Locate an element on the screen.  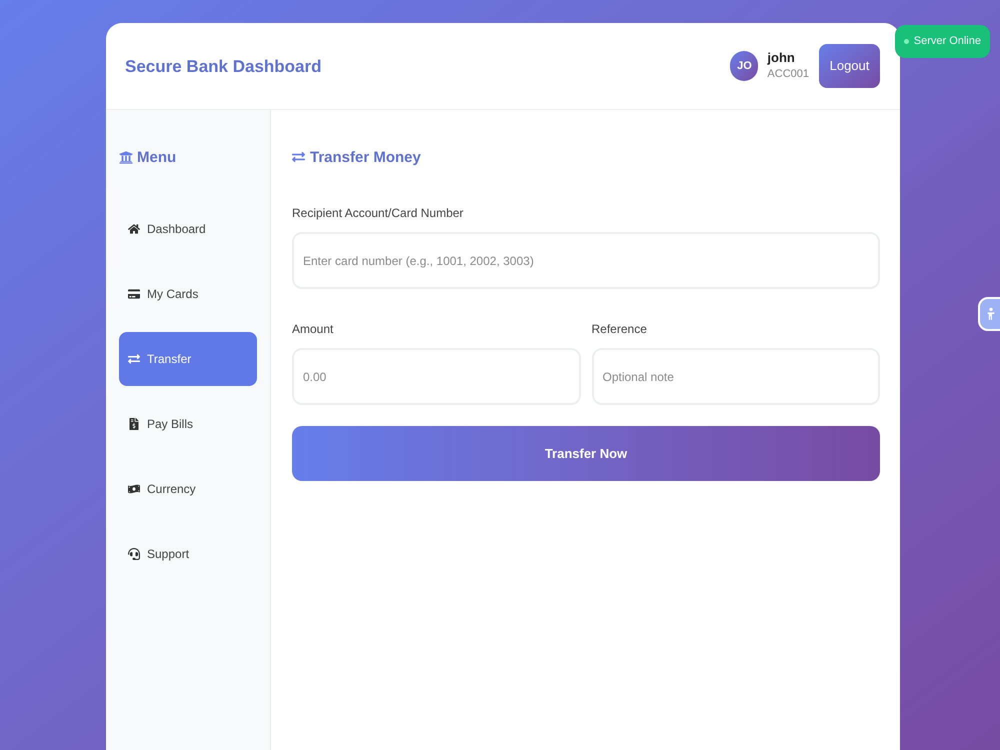
sidebar-item: Dashboard is located at coordinates (188, 229).